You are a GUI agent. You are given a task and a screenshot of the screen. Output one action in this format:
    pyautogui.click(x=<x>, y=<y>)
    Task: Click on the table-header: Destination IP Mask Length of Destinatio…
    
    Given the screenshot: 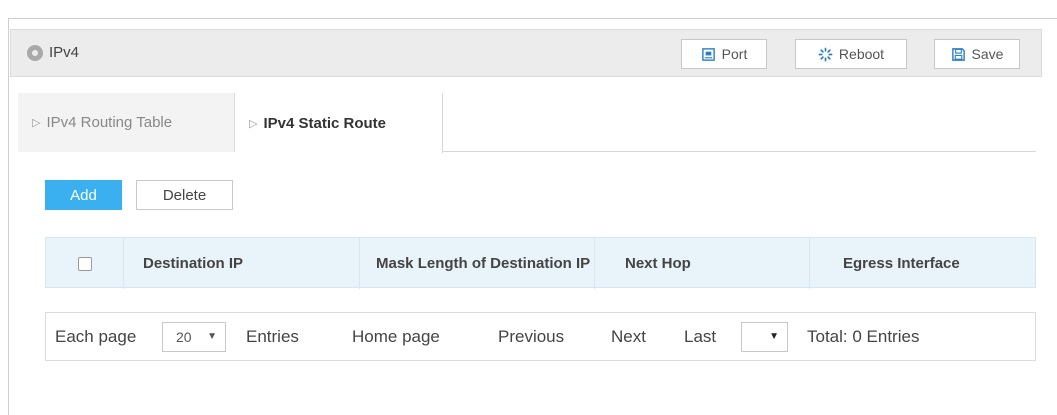 What is the action you would take?
    pyautogui.click(x=540, y=263)
    